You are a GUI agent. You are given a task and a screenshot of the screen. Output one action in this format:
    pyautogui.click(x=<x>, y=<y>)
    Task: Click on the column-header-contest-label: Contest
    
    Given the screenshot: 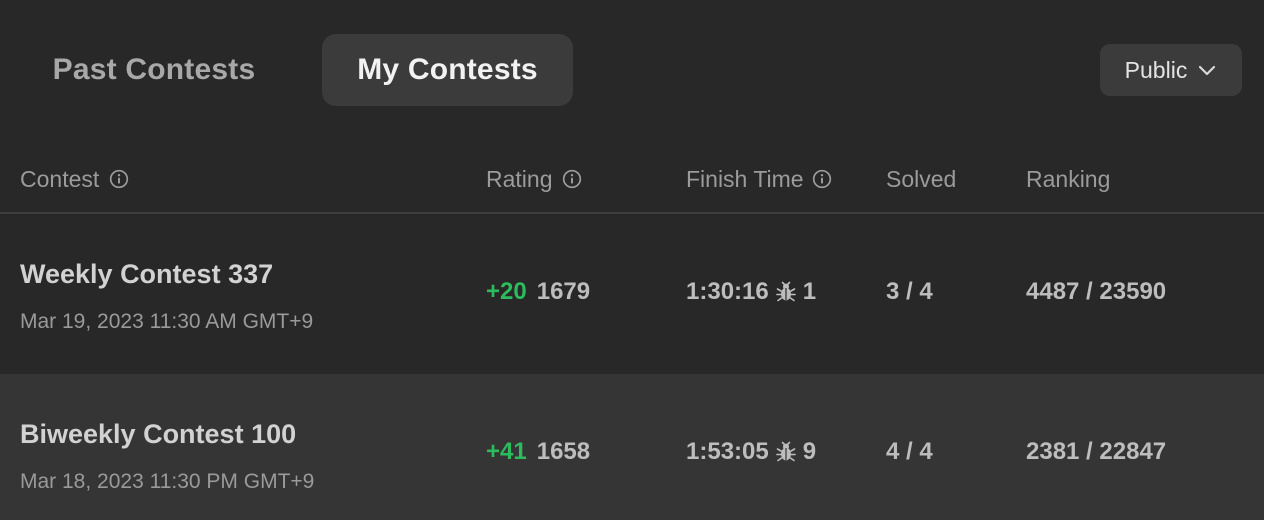 What is the action you would take?
    pyautogui.click(x=60, y=178)
    